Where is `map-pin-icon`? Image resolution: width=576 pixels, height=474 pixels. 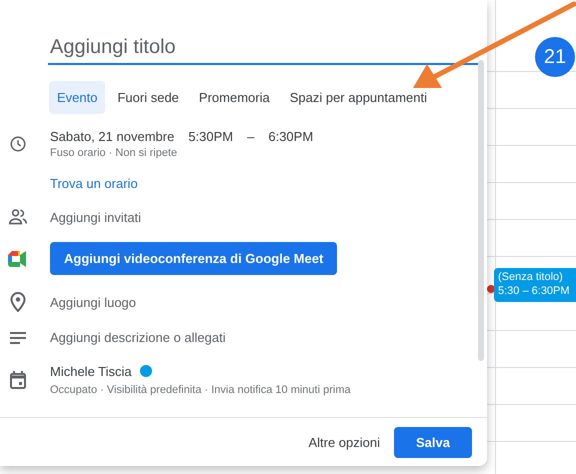 map-pin-icon is located at coordinates (18, 302).